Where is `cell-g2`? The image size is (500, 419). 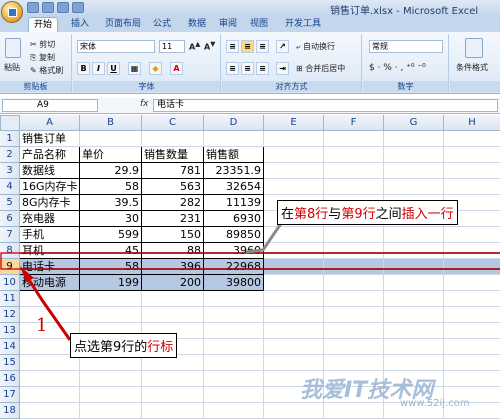
cell-g2 is located at coordinates (414, 155).